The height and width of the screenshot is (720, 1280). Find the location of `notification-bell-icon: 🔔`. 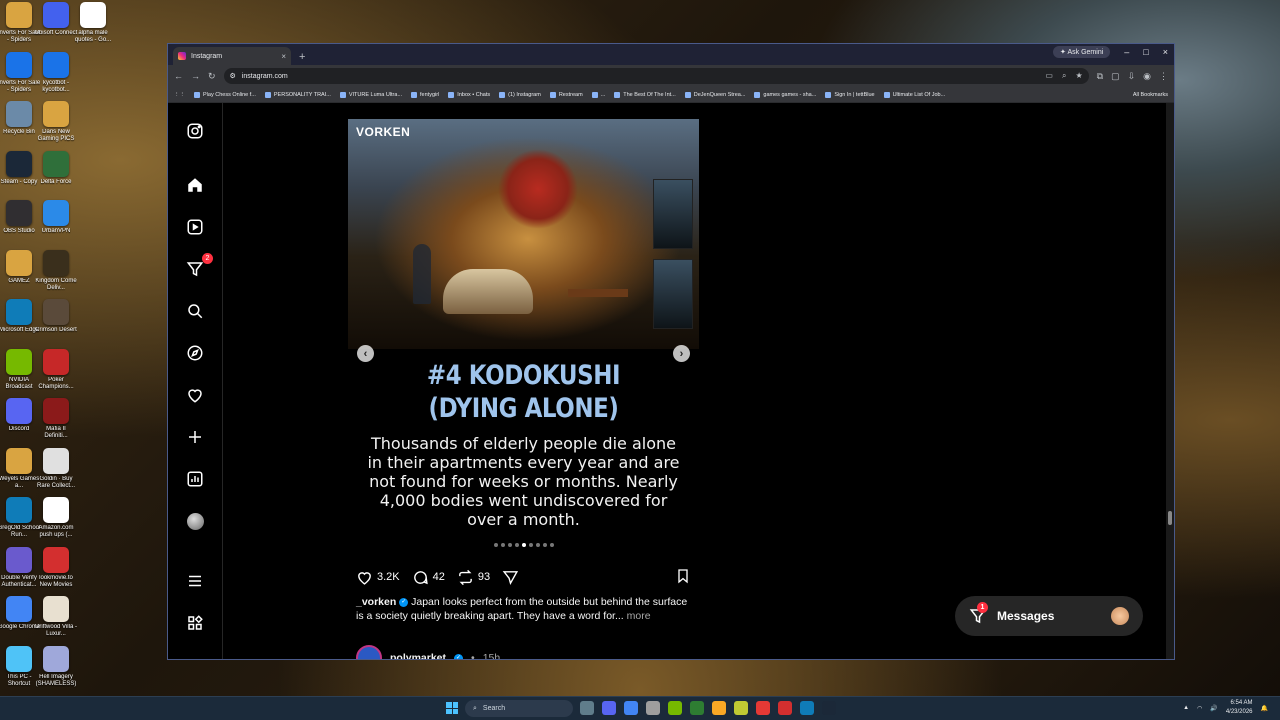

notification-bell-icon: 🔔 is located at coordinates (1264, 708).